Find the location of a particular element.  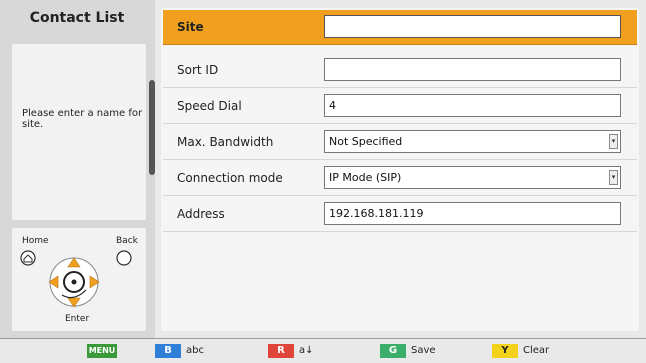

yellow-key-label: Clear is located at coordinates (536, 350).